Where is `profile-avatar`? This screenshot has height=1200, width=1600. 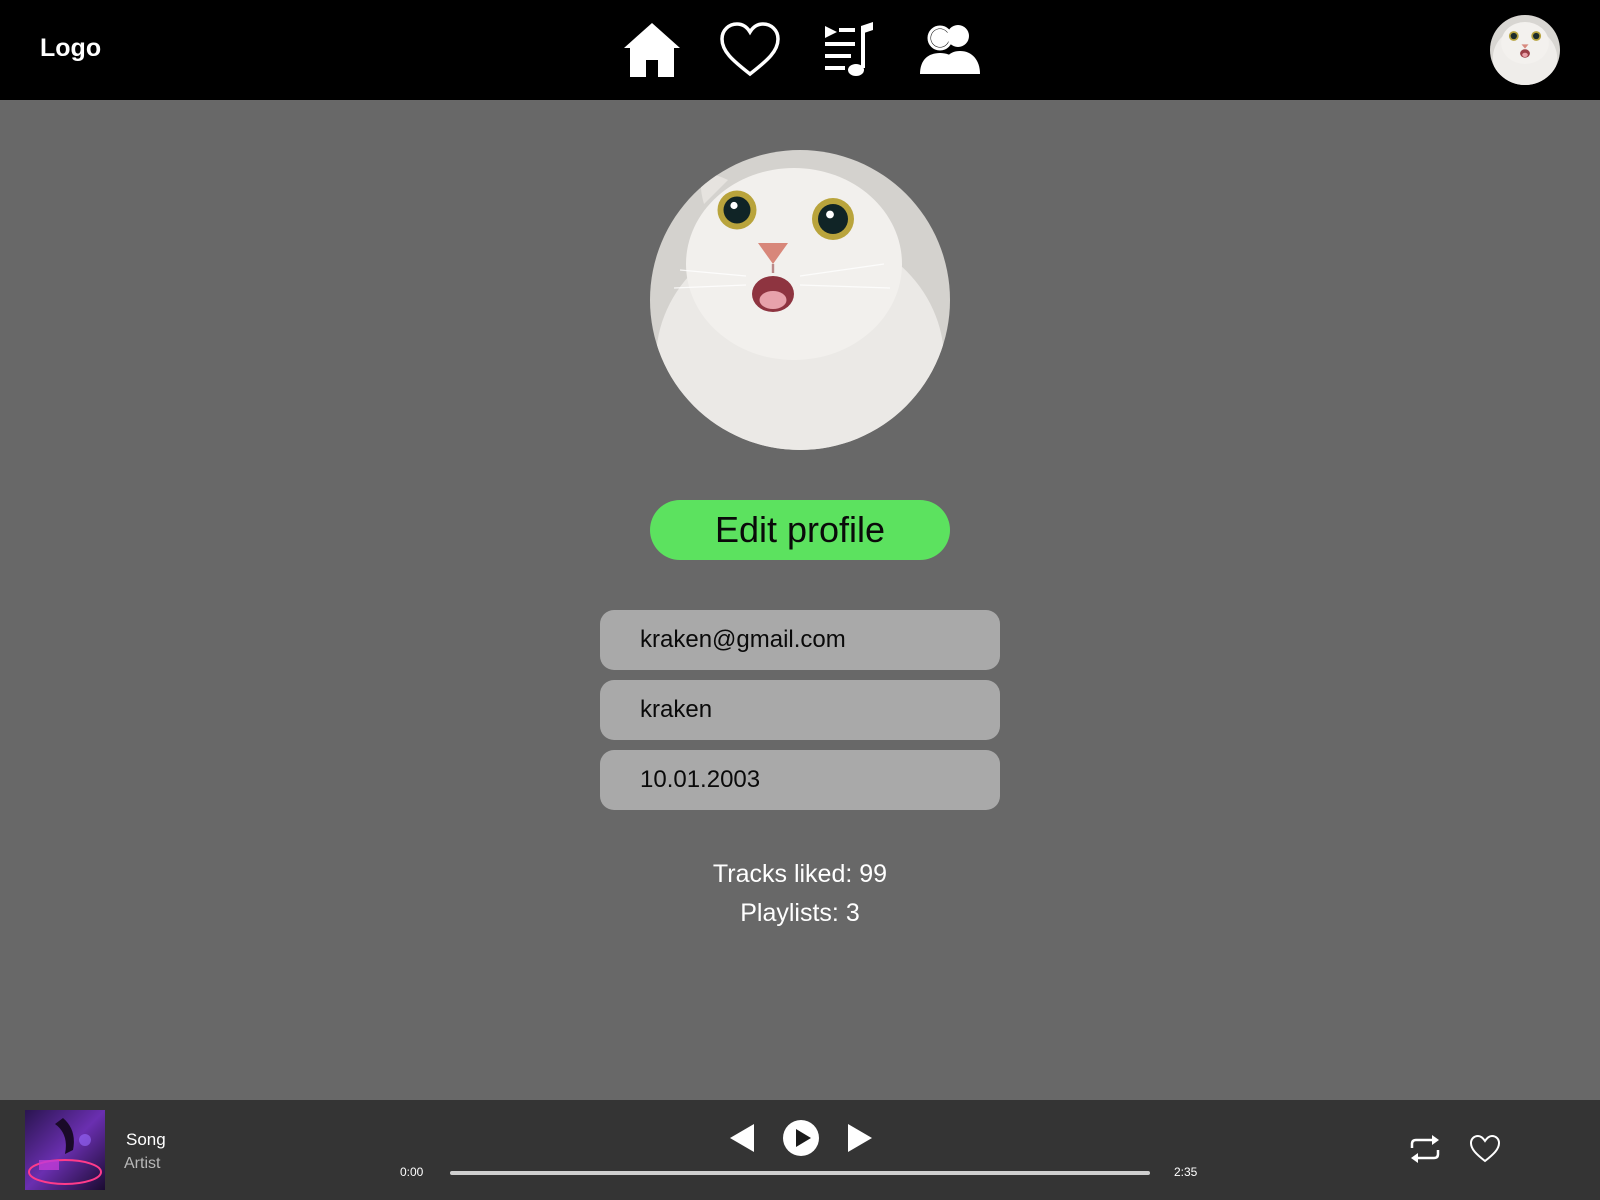 profile-avatar is located at coordinates (800, 300).